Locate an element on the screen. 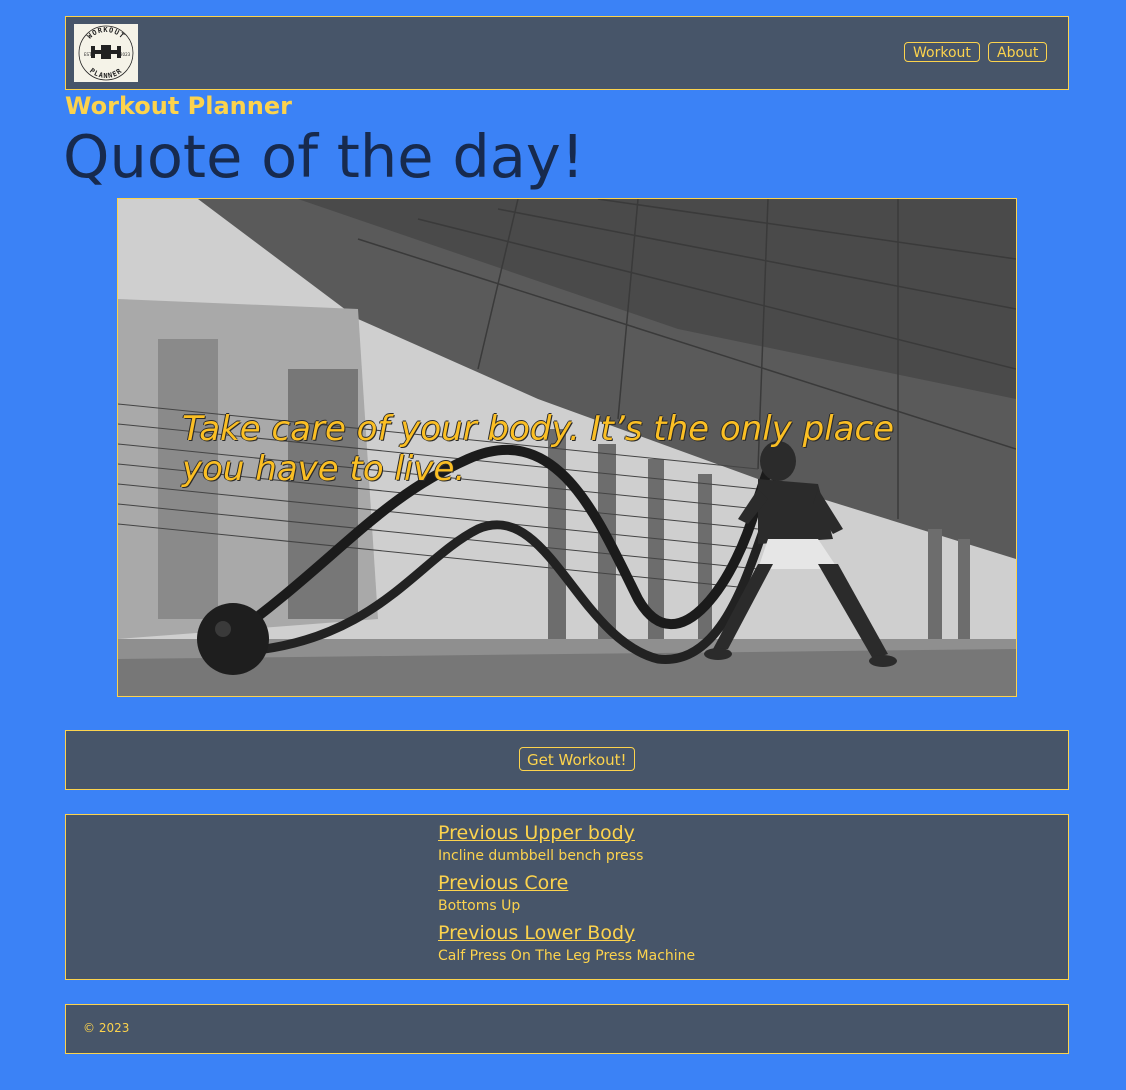  exercise-name: Incline dumbbell bench press is located at coordinates (541, 856).